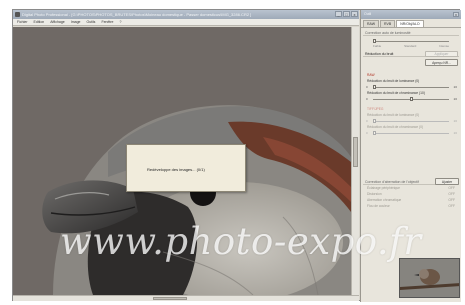 The height and width of the screenshot is (305, 465). What do you see at coordinates (90, 22) in the screenshot?
I see `menu-tools: Outils` at bounding box center [90, 22].